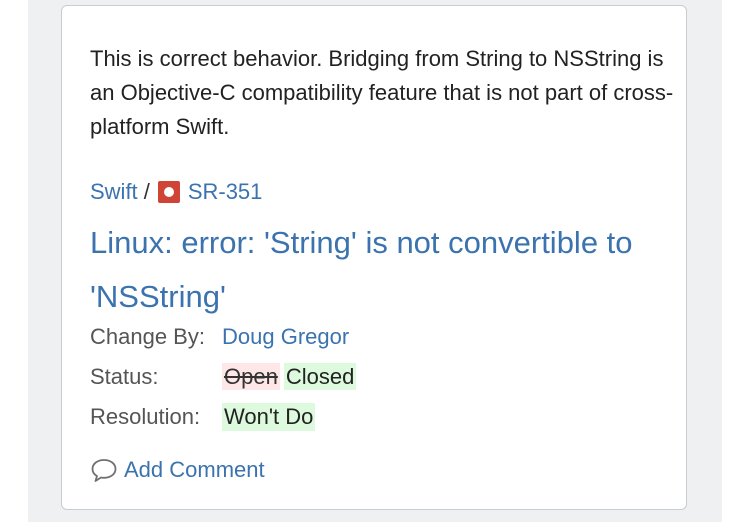 This screenshot has width=749, height=522. I want to click on status-label: Status:, so click(124, 376).